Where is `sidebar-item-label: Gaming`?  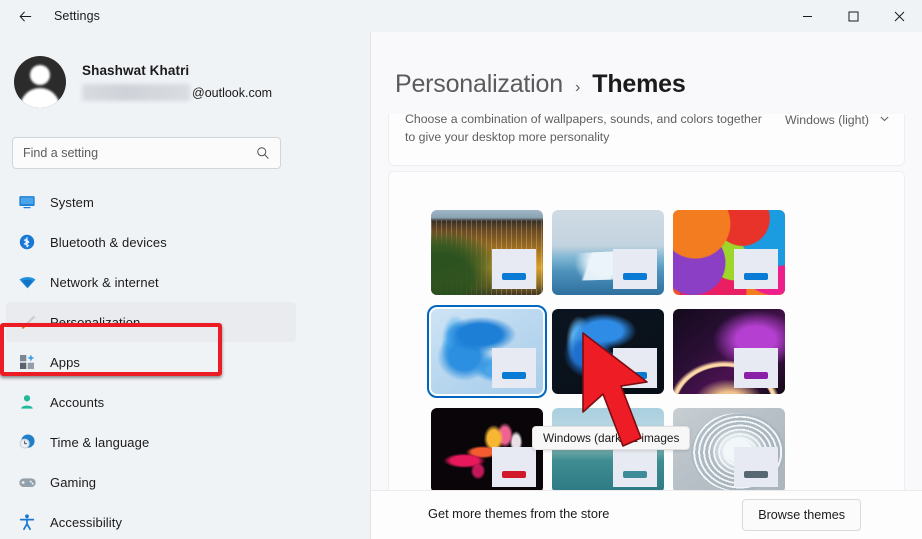 sidebar-item-label: Gaming is located at coordinates (73, 482).